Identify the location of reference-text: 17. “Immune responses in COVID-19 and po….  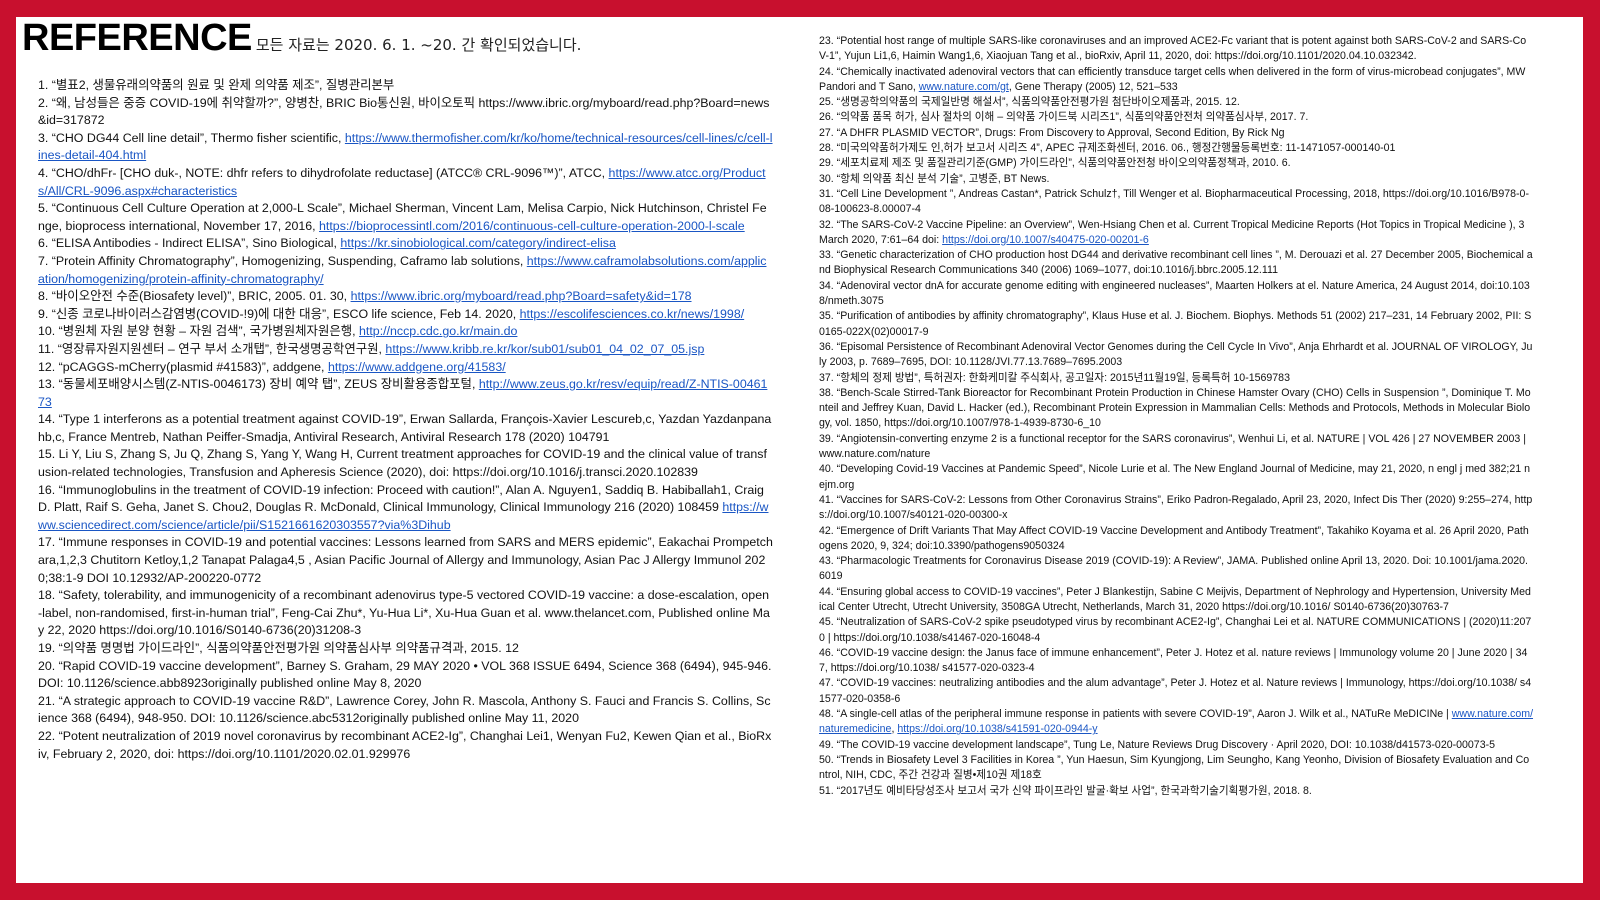
(405, 560).